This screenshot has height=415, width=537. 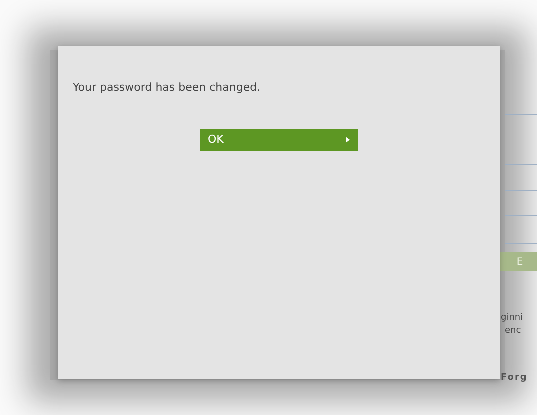 I want to click on caret-icon, so click(x=348, y=140).